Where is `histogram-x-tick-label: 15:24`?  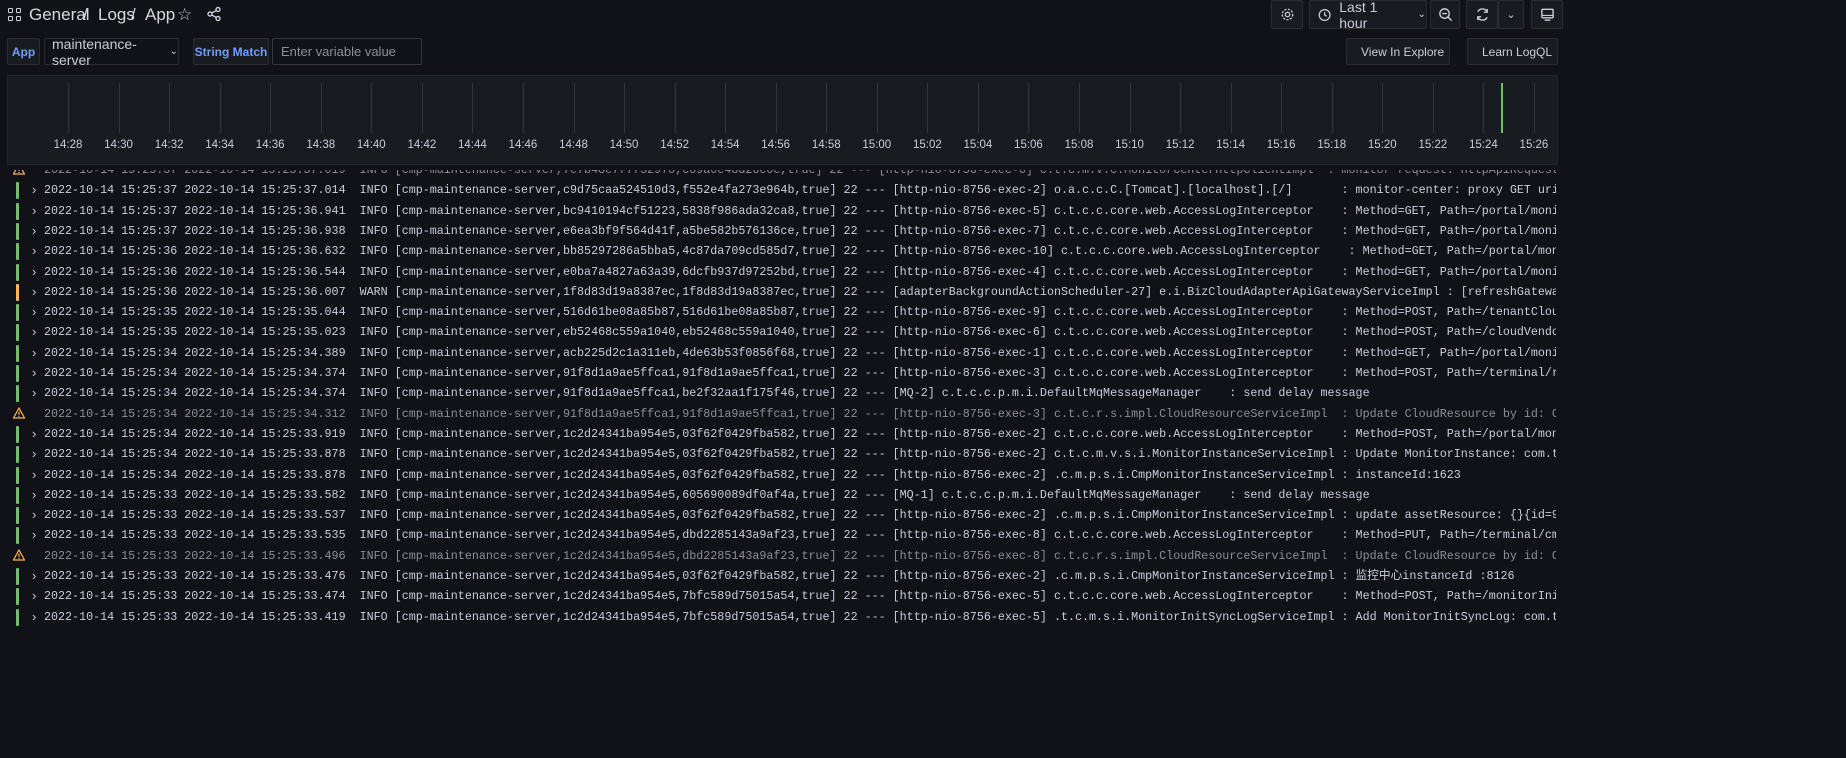
histogram-x-tick-label: 15:24 is located at coordinates (1483, 145).